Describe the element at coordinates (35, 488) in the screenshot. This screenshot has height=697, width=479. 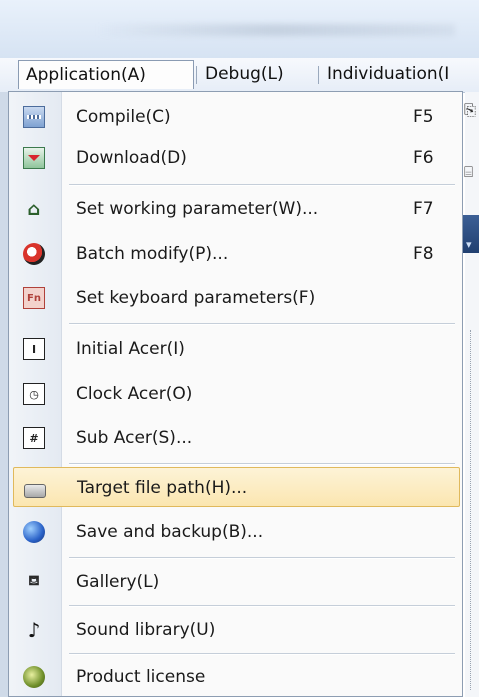
I see `drive-icon` at that location.